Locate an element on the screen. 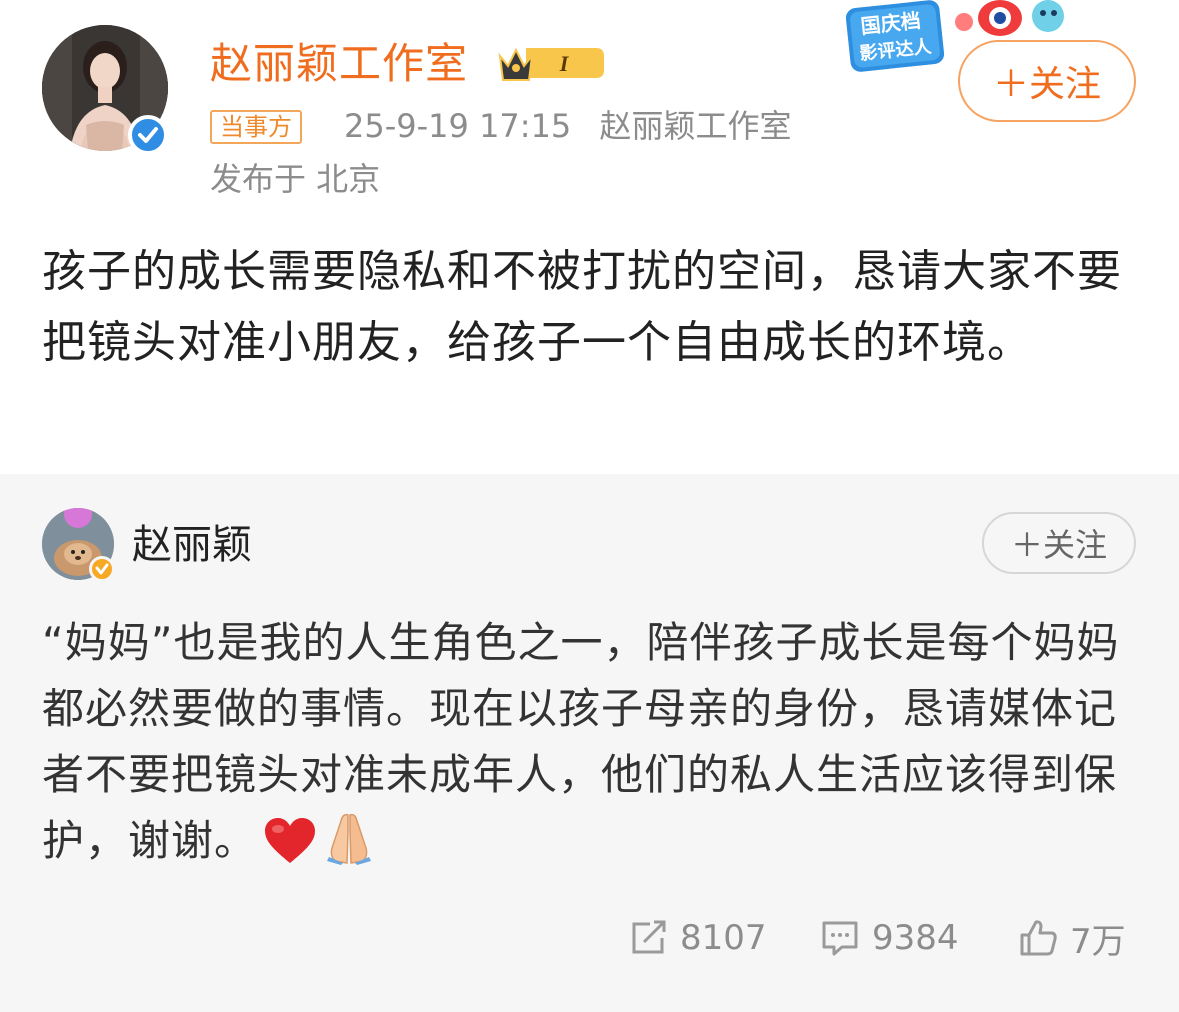 The width and height of the screenshot is (1179, 1012). follow-button: ＋关注 is located at coordinates (1047, 81).